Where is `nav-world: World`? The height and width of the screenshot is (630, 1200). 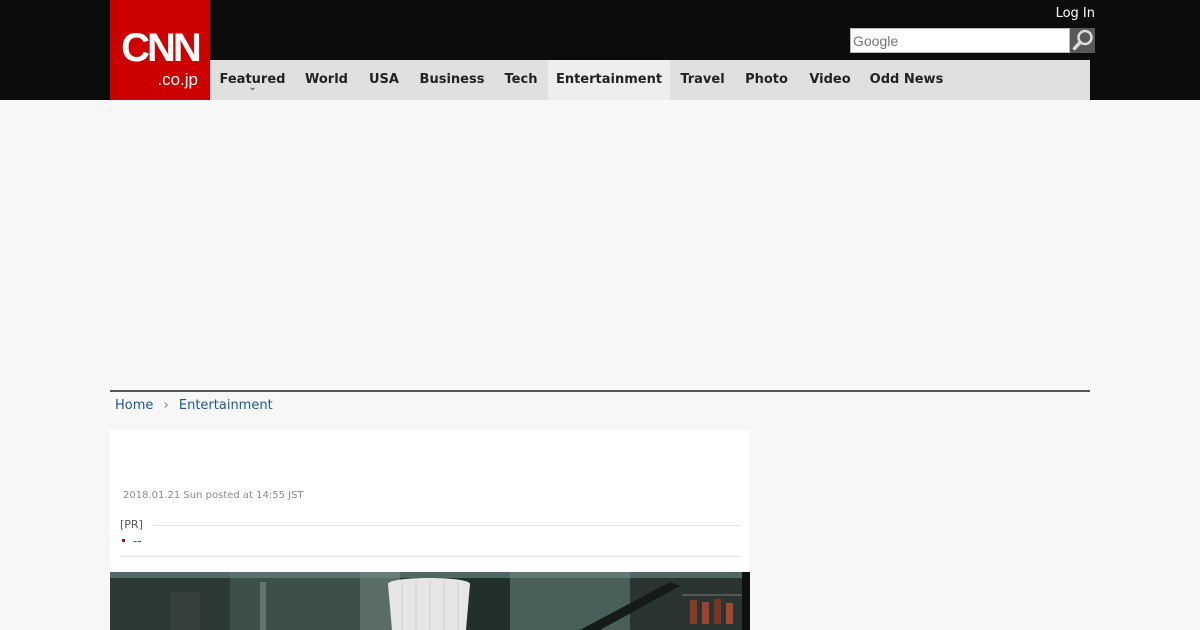
nav-world: World is located at coordinates (326, 80).